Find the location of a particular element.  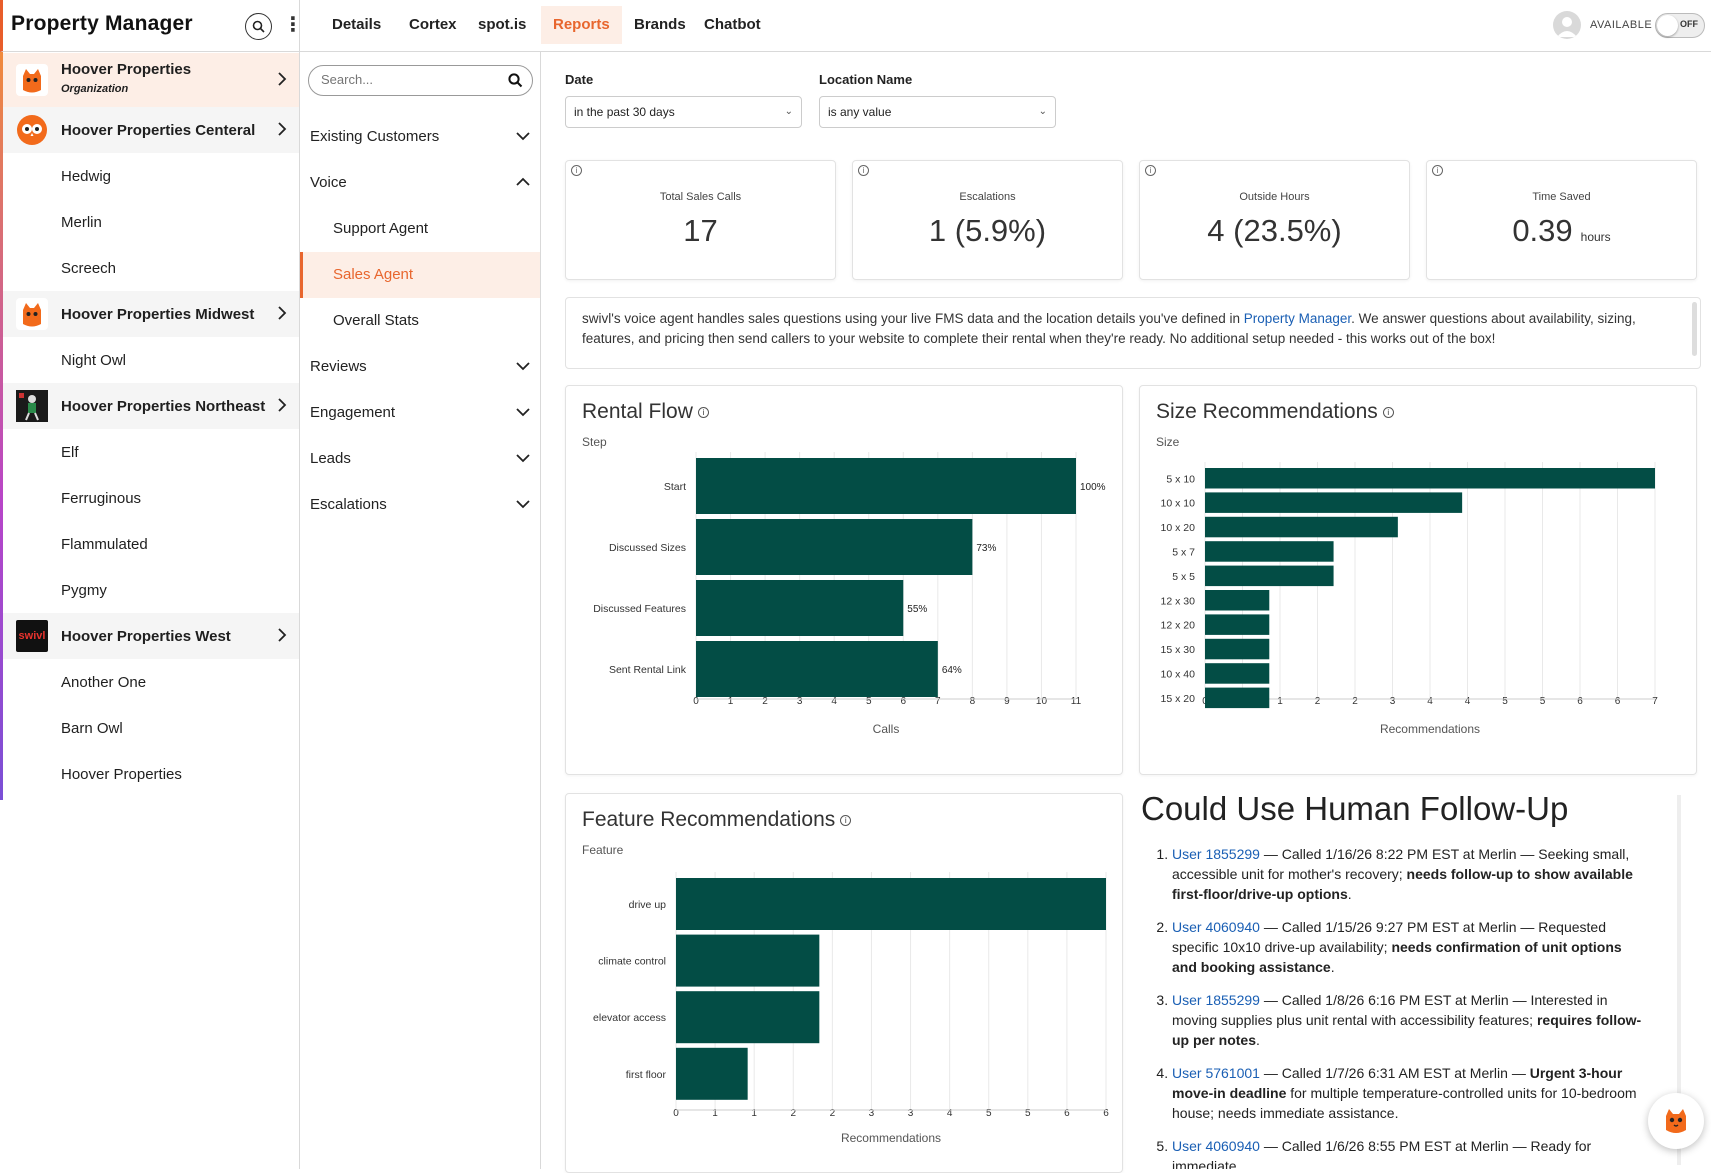

bar-first-floor is located at coordinates (712, 1073).